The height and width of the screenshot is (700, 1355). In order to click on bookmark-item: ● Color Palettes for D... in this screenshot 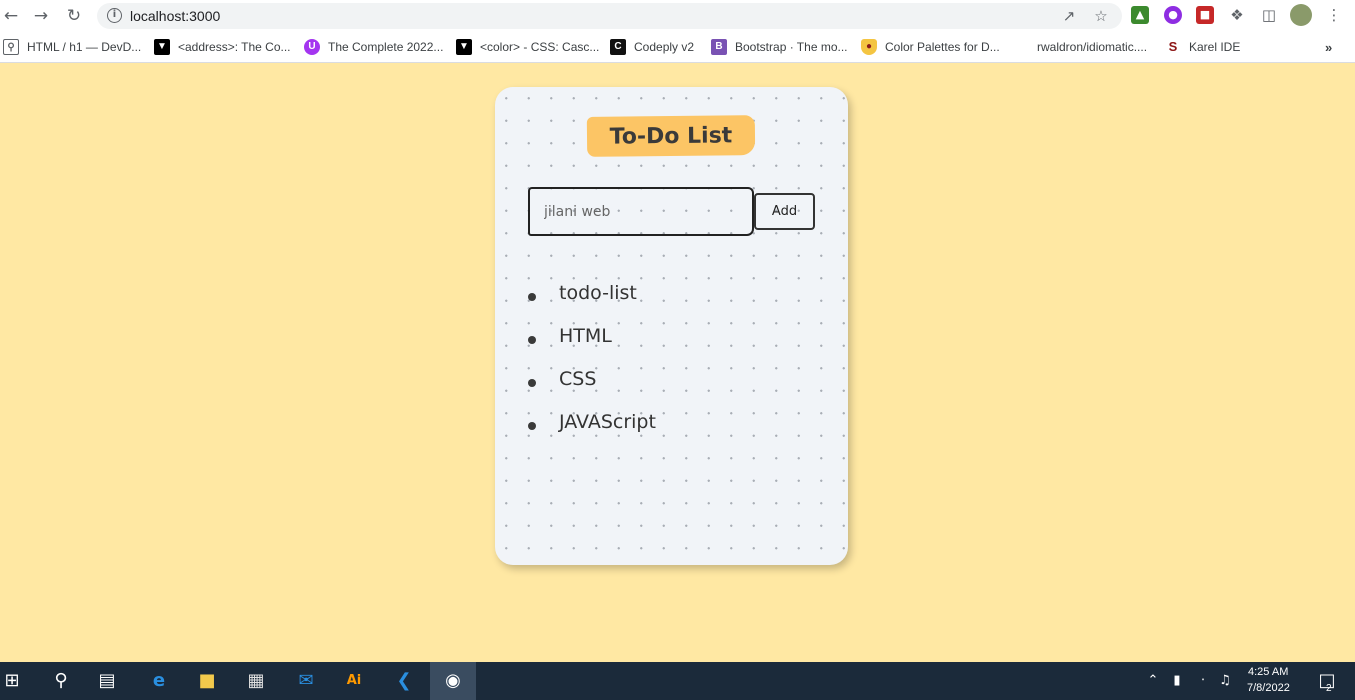, I will do `click(930, 47)`.